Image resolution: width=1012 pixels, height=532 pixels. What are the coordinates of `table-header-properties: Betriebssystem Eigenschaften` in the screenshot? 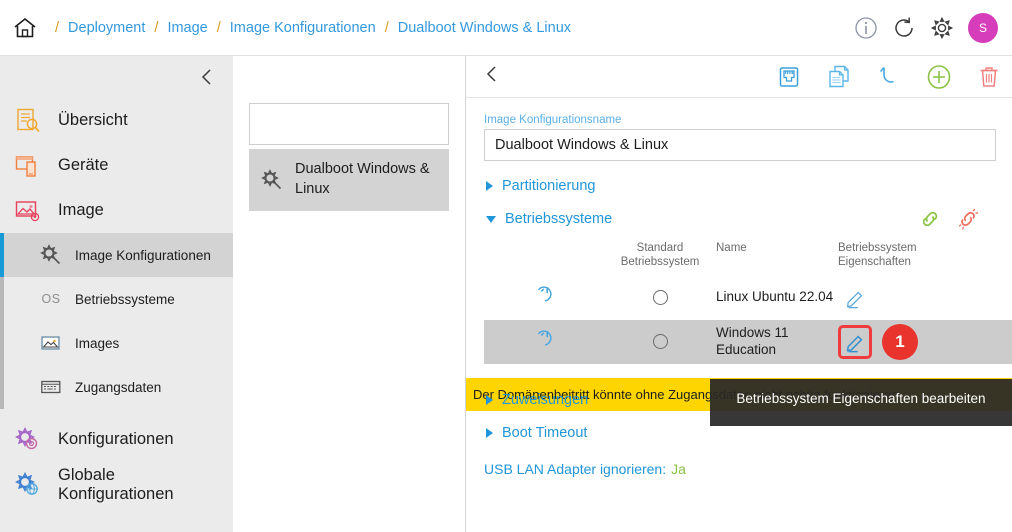 It's located at (877, 255).